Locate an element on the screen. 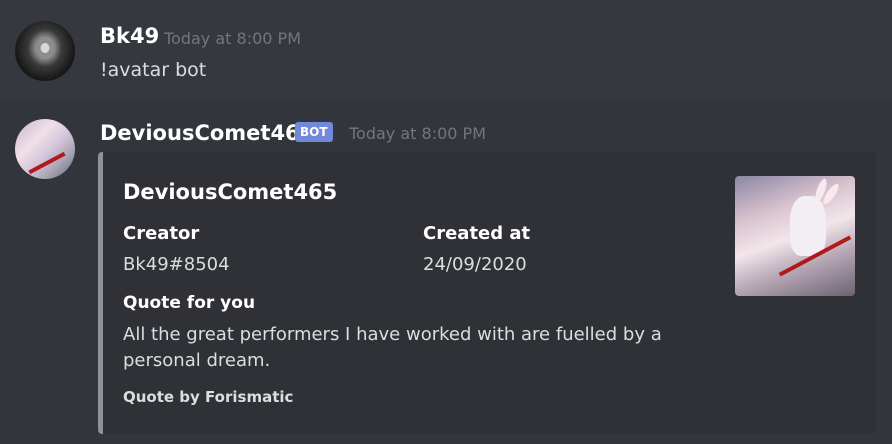 The width and height of the screenshot is (892, 444). bot-badge: BOT is located at coordinates (314, 132).